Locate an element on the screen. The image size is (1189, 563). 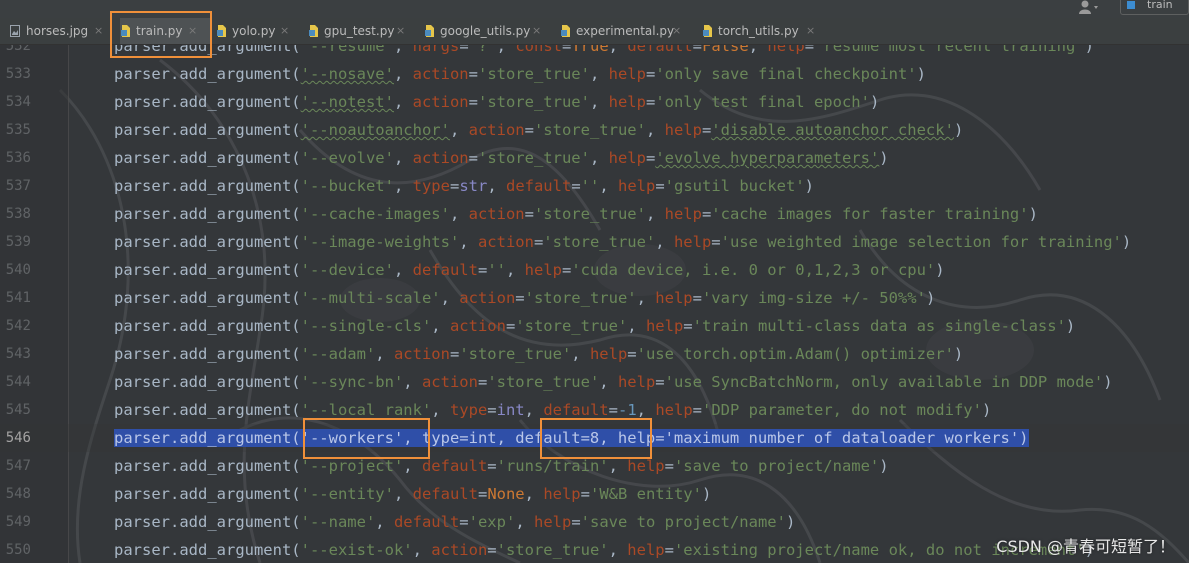
line-number: 535 is located at coordinates (18, 130).